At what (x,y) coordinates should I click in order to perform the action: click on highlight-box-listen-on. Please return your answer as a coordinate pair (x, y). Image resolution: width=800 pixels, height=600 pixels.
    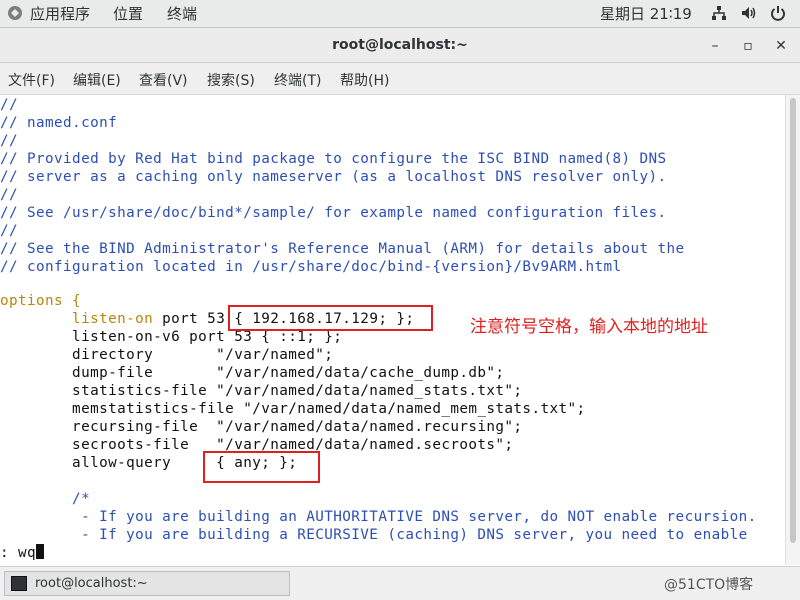
    Looking at the image, I should click on (330, 318).